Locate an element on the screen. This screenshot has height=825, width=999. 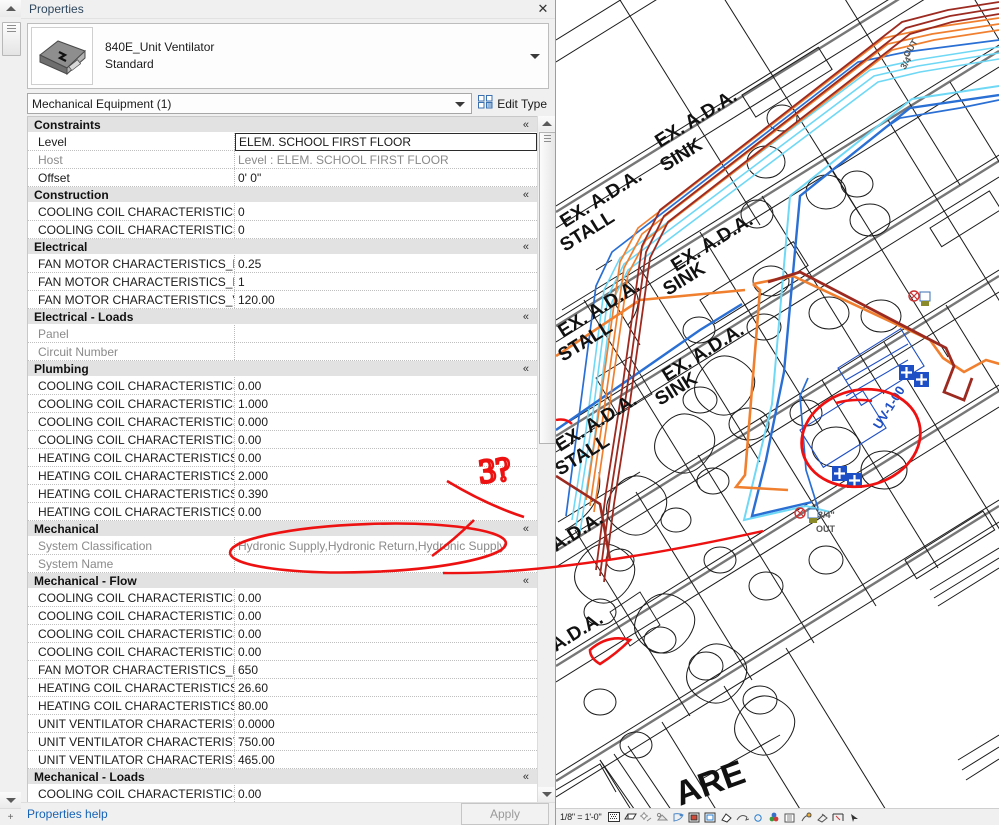
property-value: 0' 0" is located at coordinates (386, 177).